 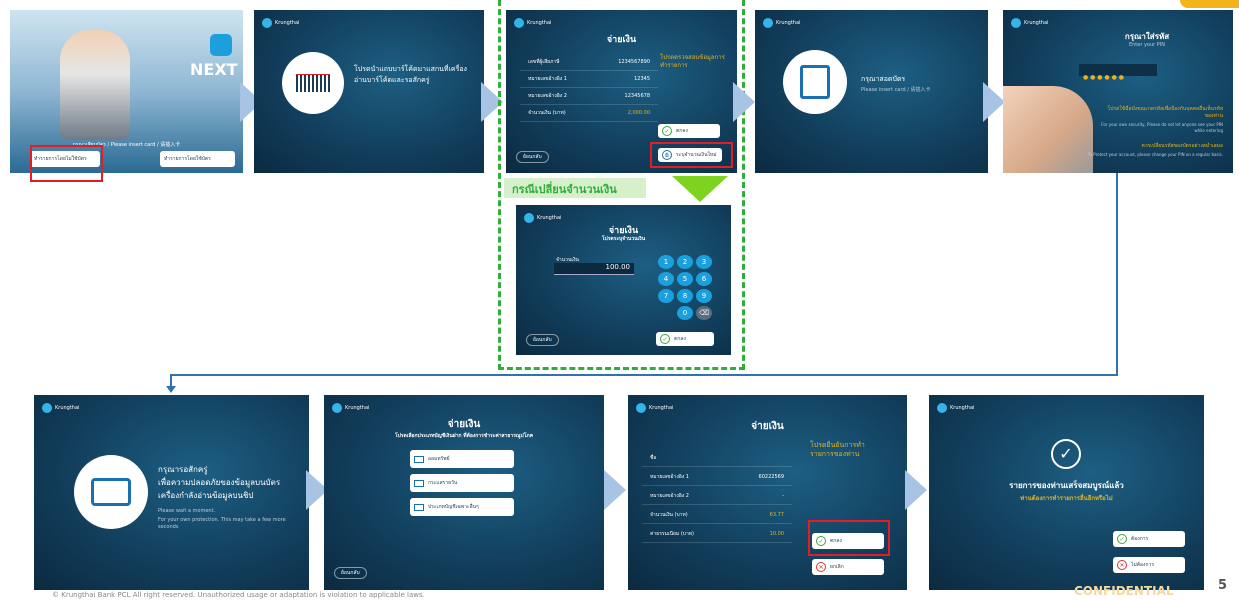 I want to click on key-4: 4, so click(x=666, y=279).